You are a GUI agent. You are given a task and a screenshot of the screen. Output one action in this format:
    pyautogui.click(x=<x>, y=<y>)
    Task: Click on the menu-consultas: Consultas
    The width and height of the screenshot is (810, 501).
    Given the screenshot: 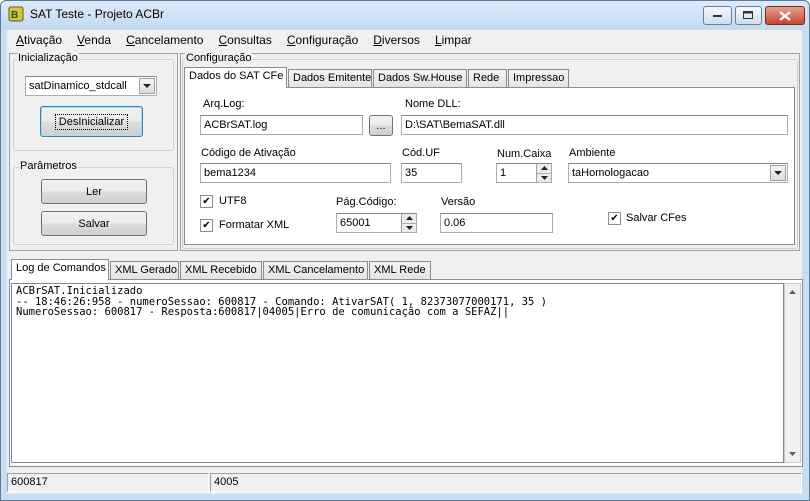 What is the action you would take?
    pyautogui.click(x=243, y=40)
    